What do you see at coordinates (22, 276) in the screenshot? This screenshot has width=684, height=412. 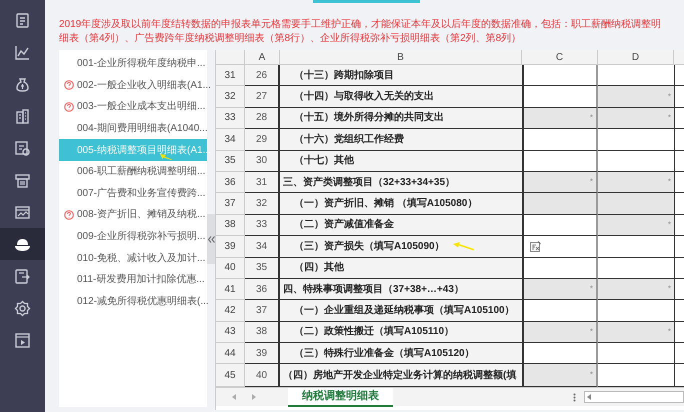 I see `export-document-icon` at bounding box center [22, 276].